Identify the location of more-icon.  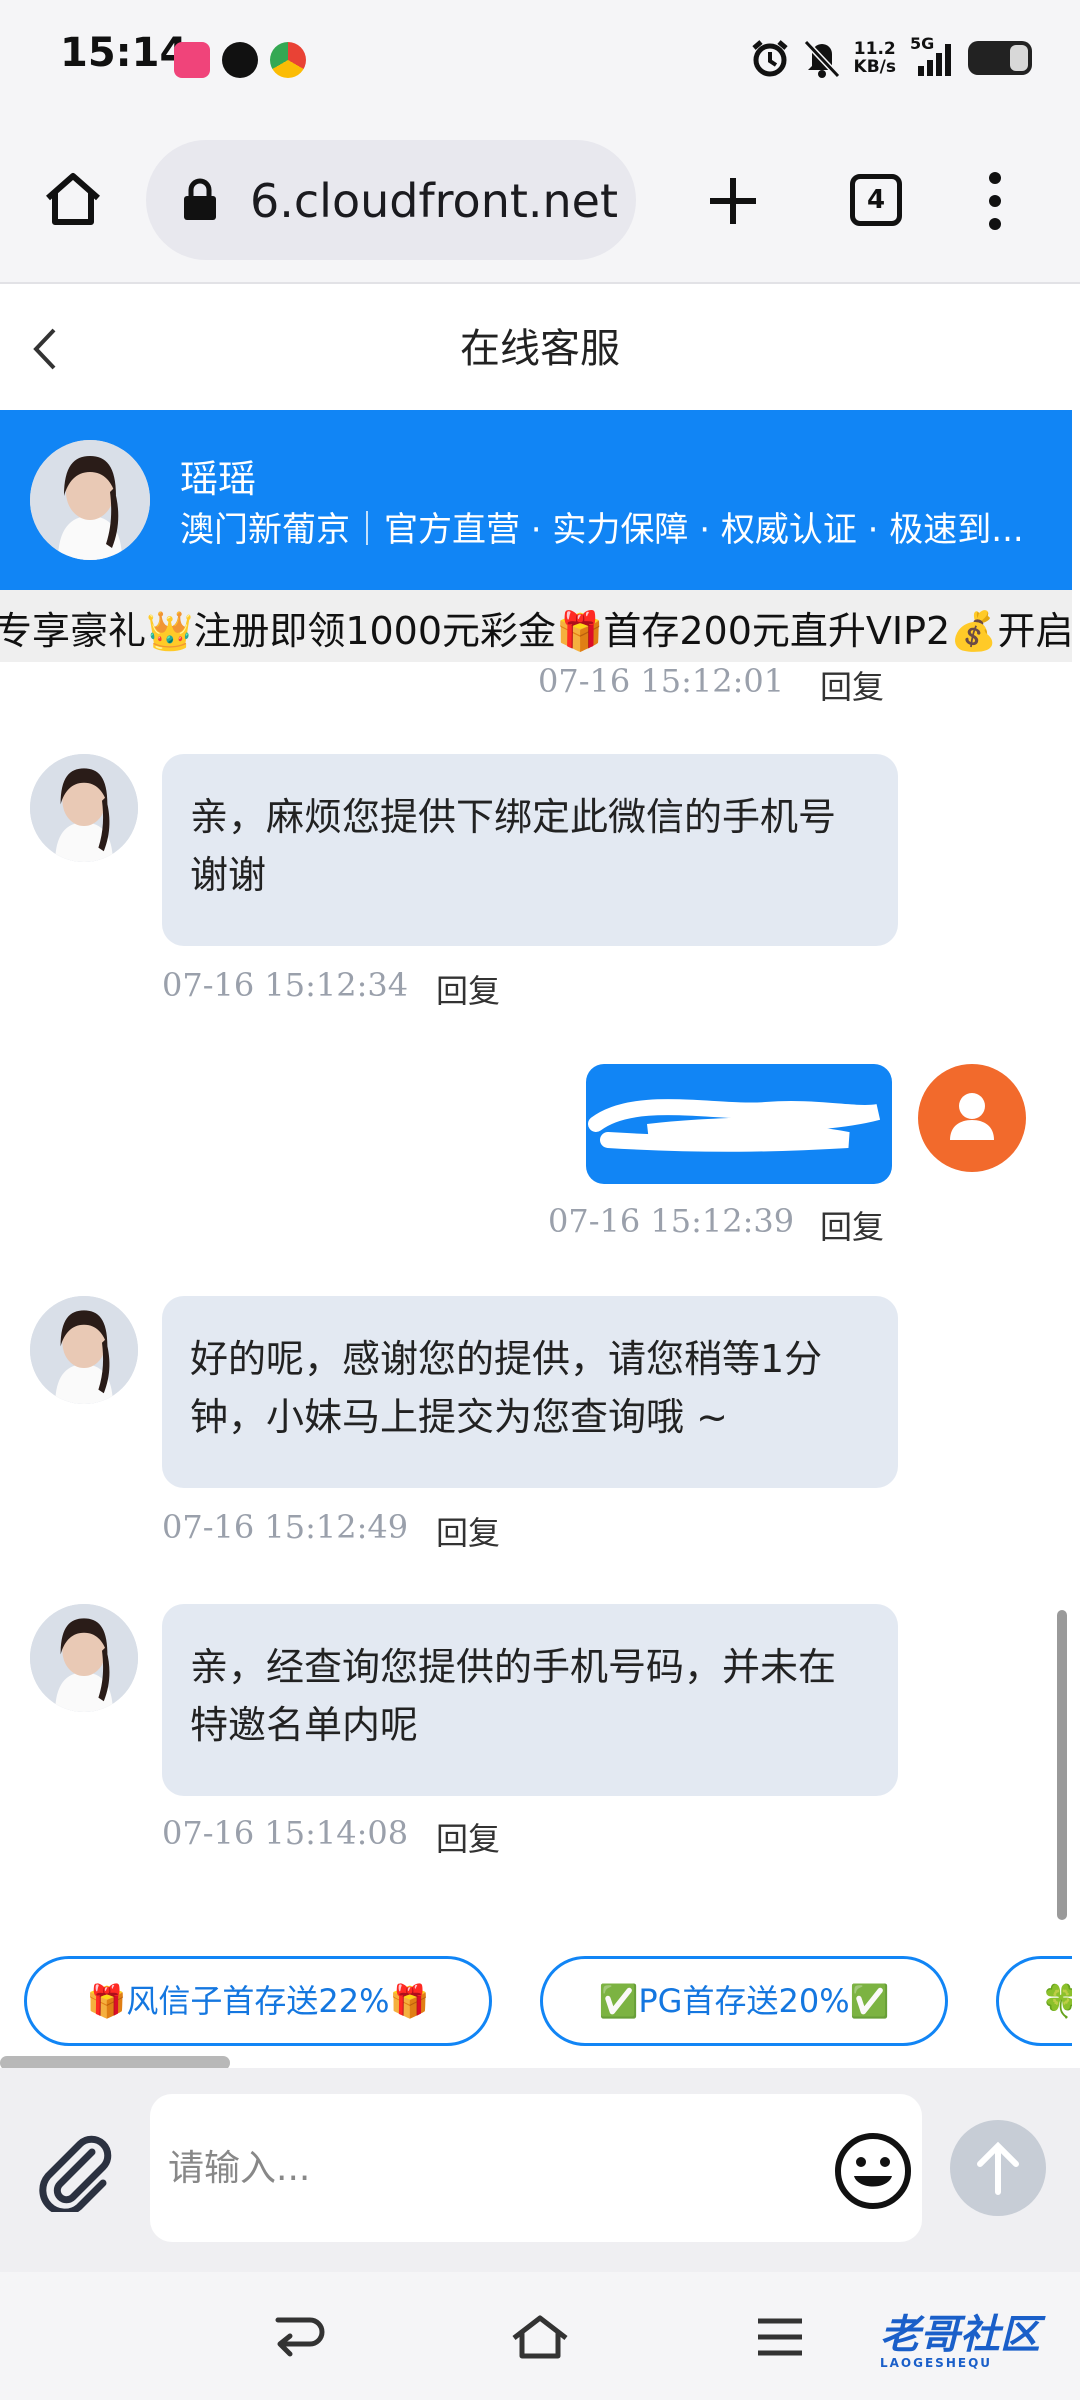
(995, 201).